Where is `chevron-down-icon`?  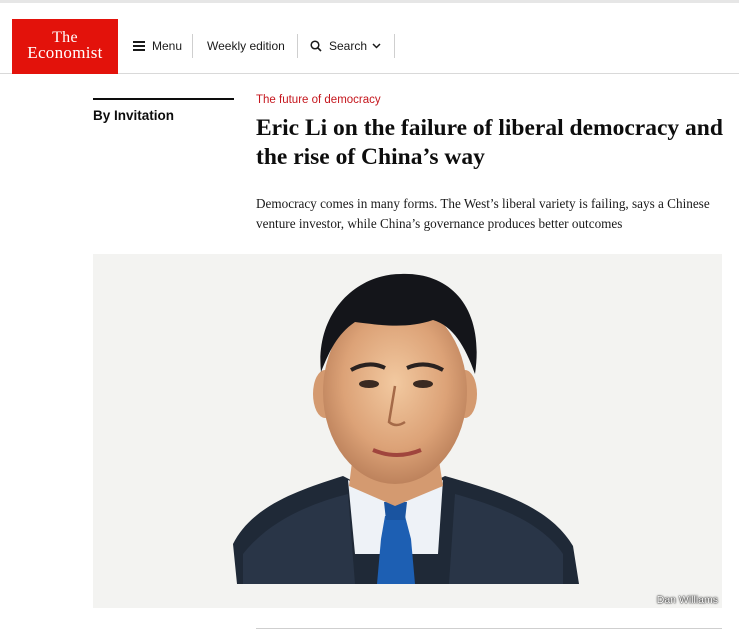
chevron-down-icon is located at coordinates (376, 46).